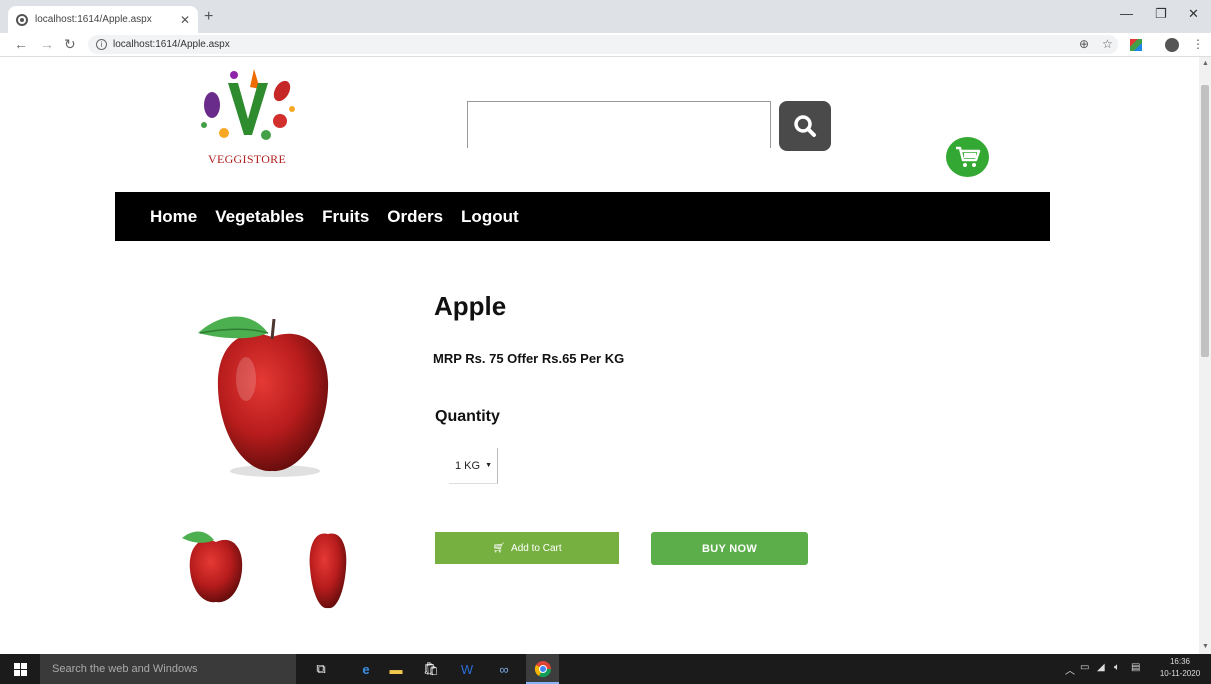 The image size is (1211, 684). What do you see at coordinates (263, 396) in the screenshot?
I see `apple-image` at bounding box center [263, 396].